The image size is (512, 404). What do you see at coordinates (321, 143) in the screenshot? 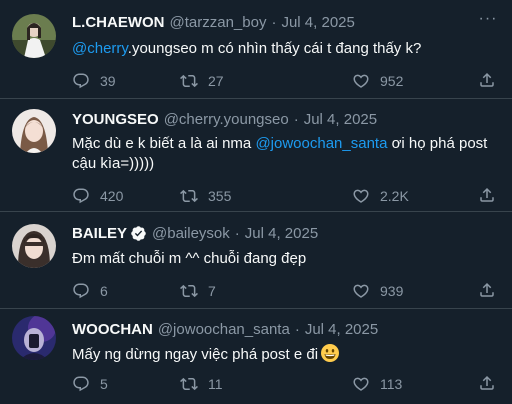
I see `mention-link: @jowoochan_santa` at bounding box center [321, 143].